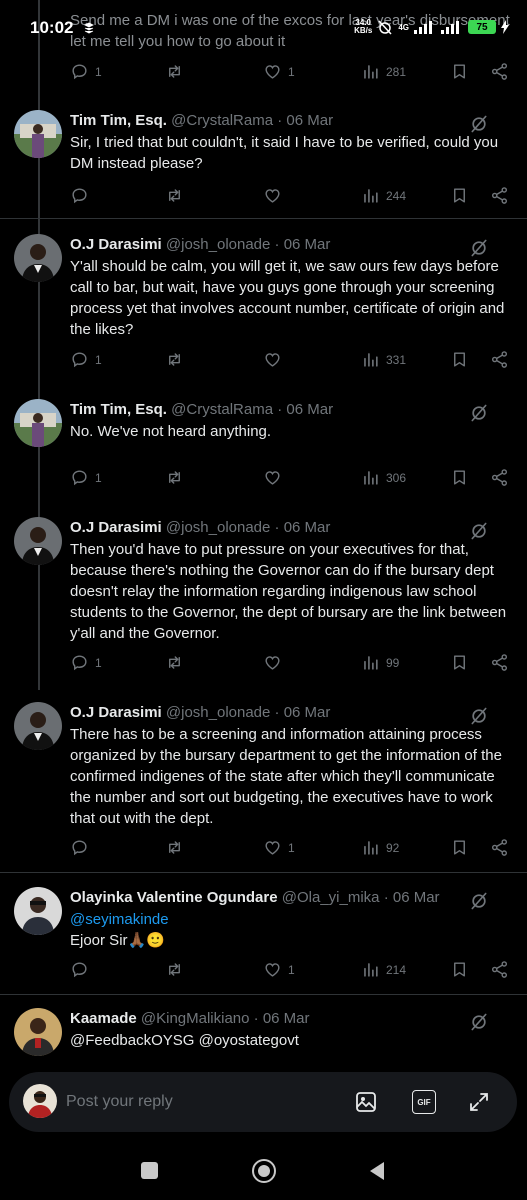 The height and width of the screenshot is (1200, 527). What do you see at coordinates (264, 1171) in the screenshot?
I see `home-button` at bounding box center [264, 1171].